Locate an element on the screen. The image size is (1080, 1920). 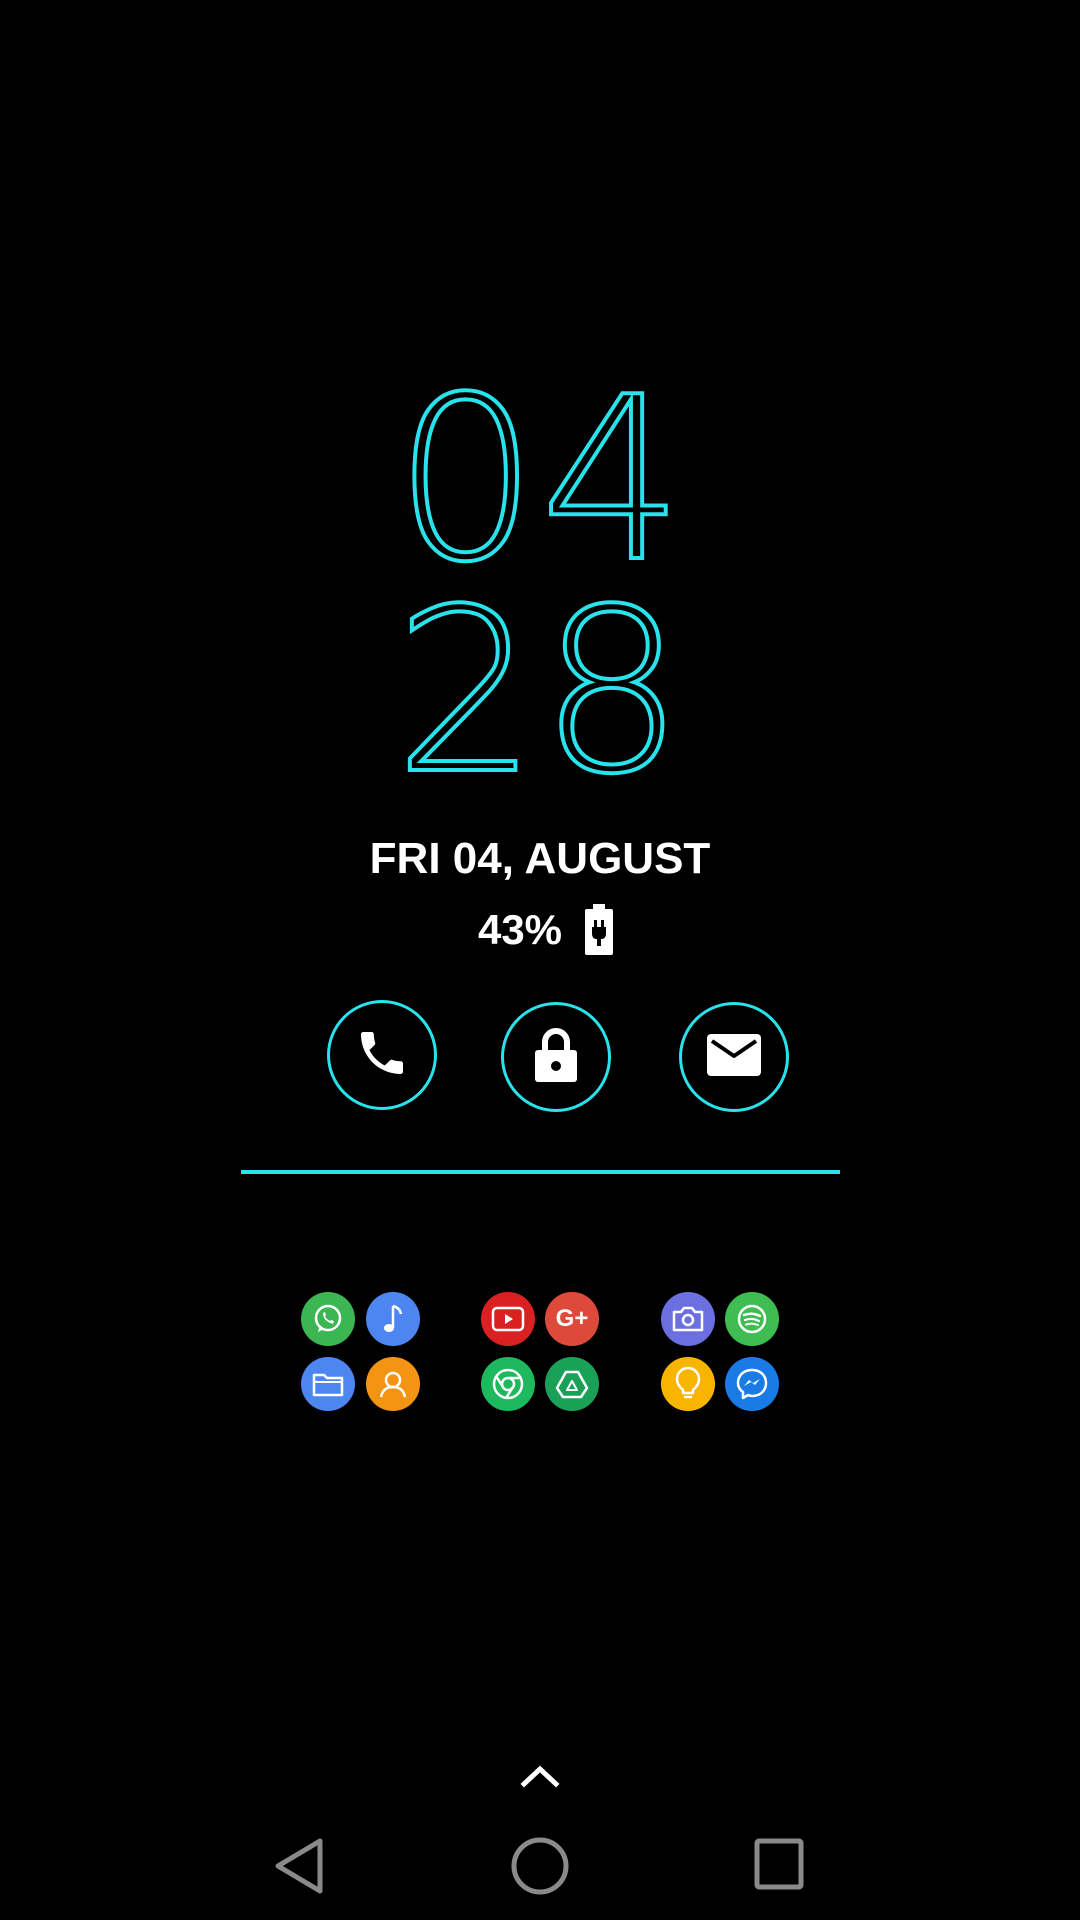
camera-shortcut is located at coordinates (688, 1319).